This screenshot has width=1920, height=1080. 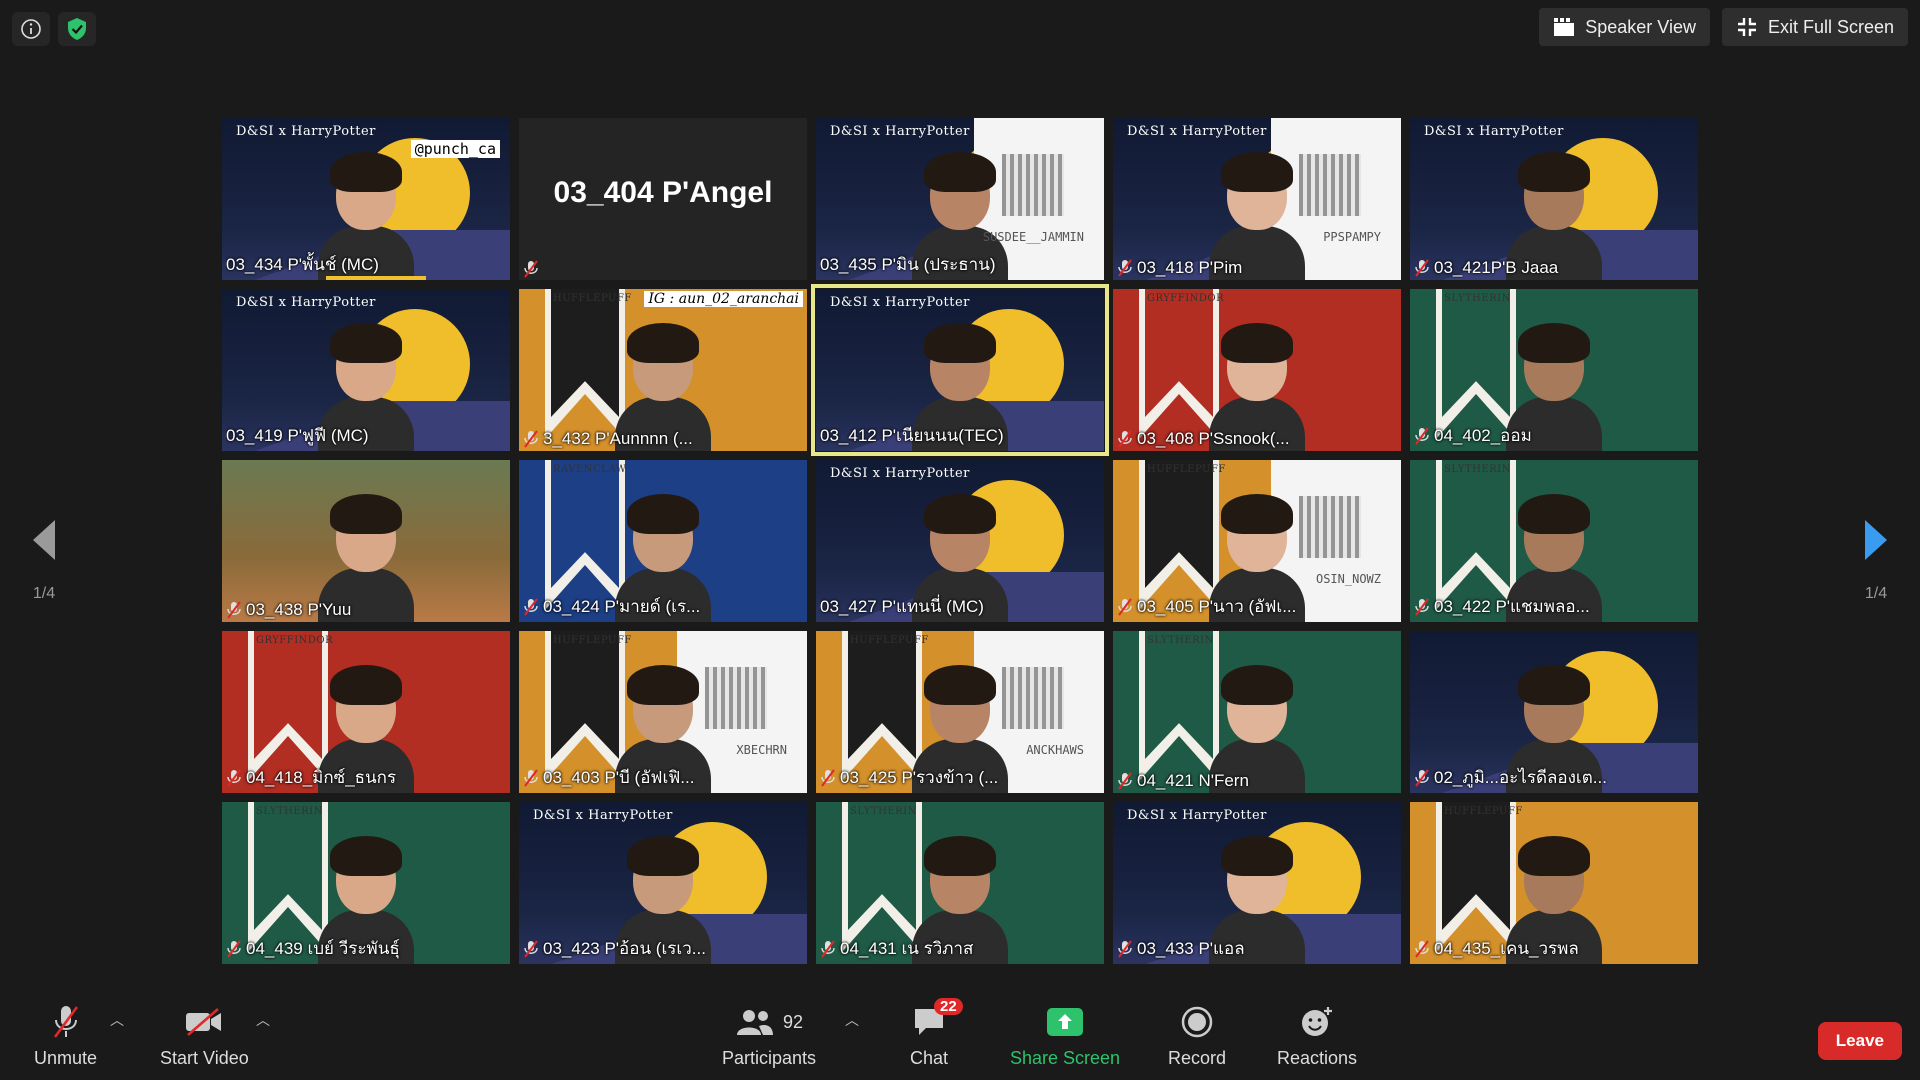 I want to click on meeting-toolbar: Unmute ︿ Start Video ︿ 92 Participants ︿, so click(x=960, y=1035).